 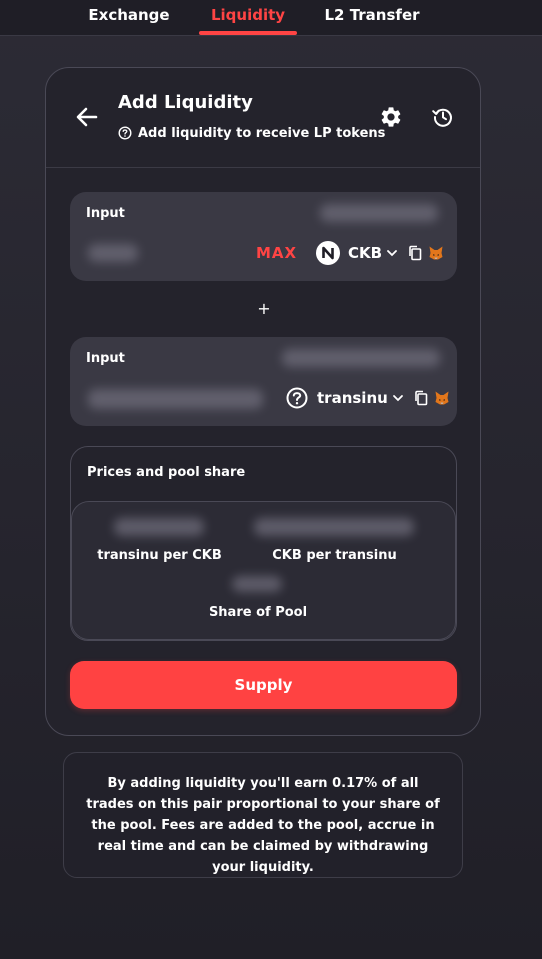 What do you see at coordinates (334, 555) in the screenshot?
I see `price-label-ckb-per-transinu: CKB per transinu` at bounding box center [334, 555].